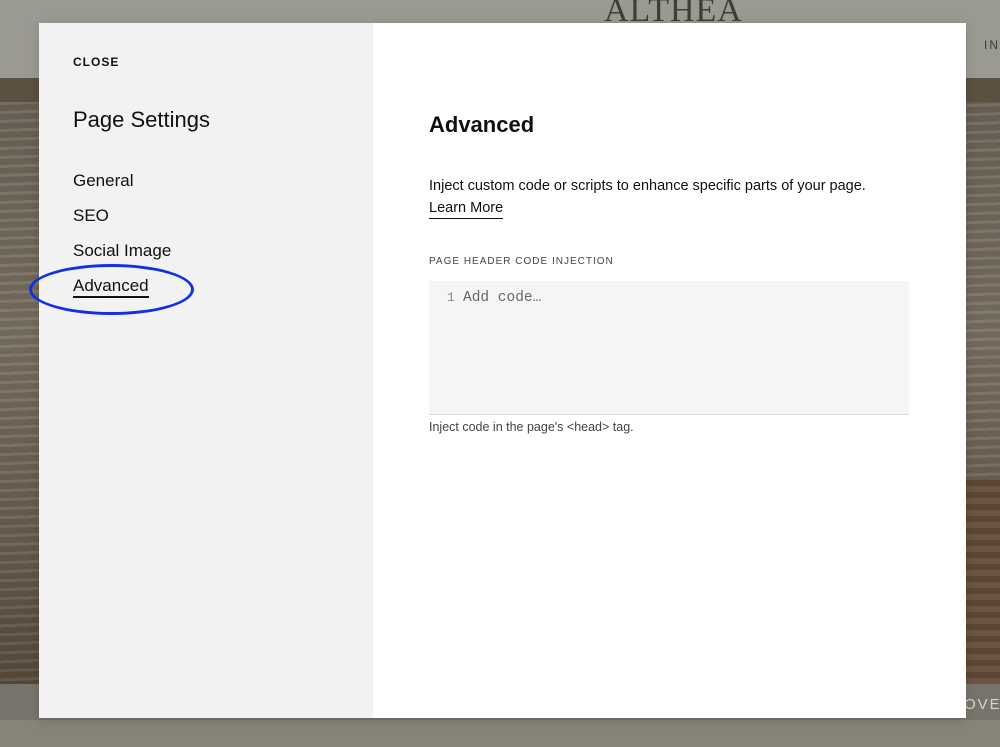 The width and height of the screenshot is (1000, 747). I want to click on nav-item-general: General, so click(122, 186).